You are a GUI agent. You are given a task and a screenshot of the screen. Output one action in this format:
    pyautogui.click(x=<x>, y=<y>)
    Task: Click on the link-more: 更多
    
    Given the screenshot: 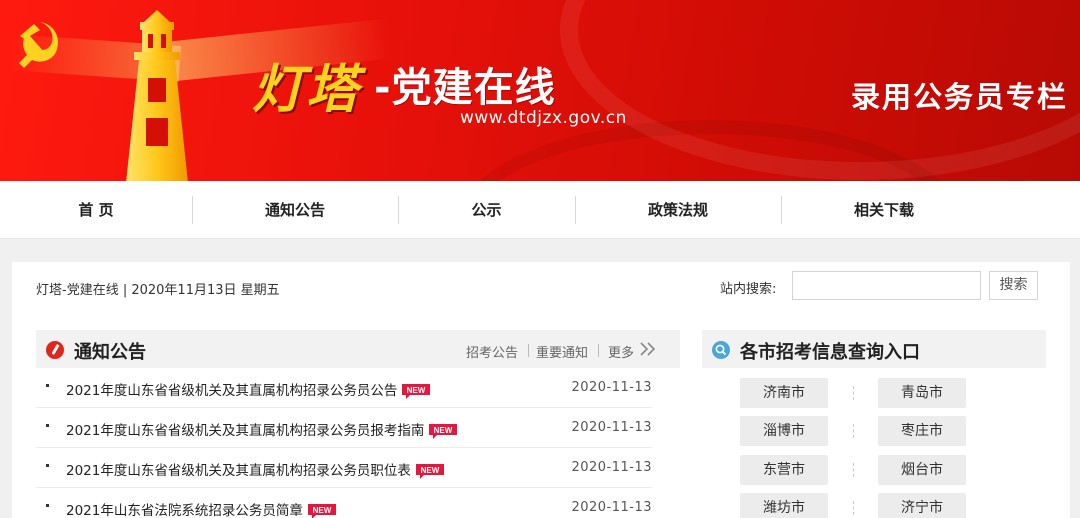 What is the action you would take?
    pyautogui.click(x=621, y=351)
    